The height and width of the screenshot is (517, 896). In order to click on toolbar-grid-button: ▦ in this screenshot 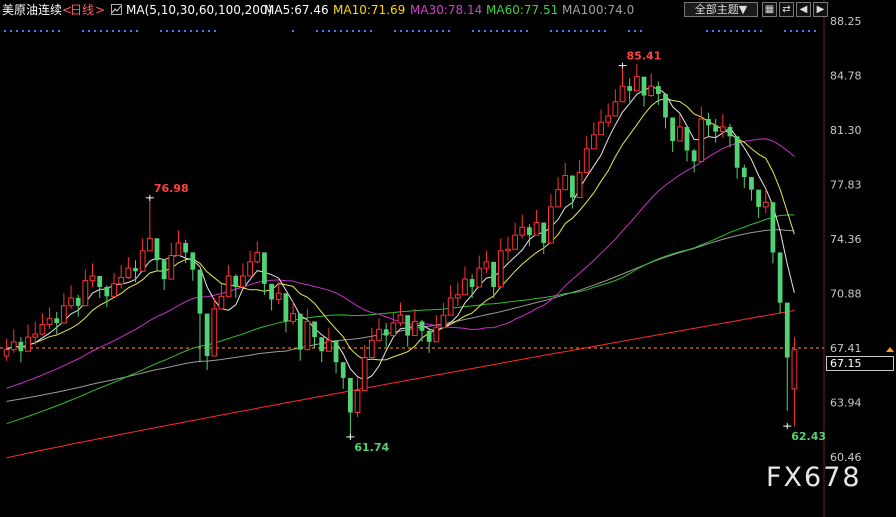, I will do `click(769, 9)`.